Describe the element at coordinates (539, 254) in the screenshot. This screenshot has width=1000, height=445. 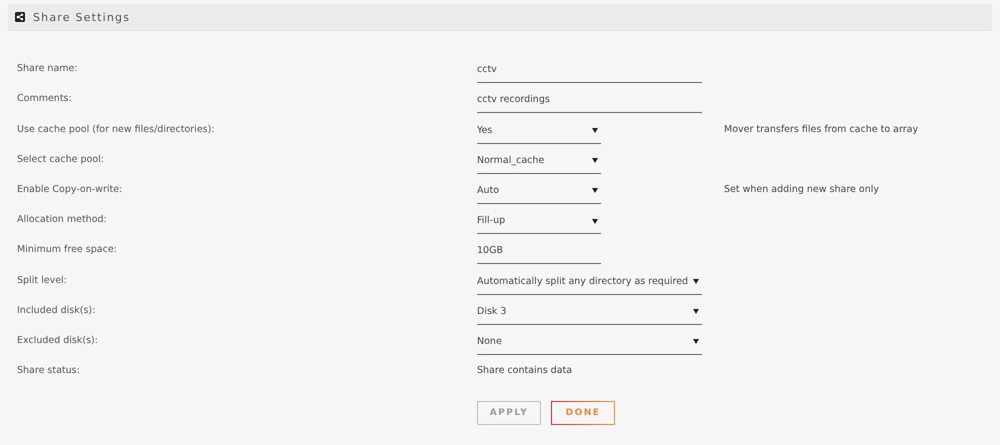
I see `input-field: 10GB` at that location.